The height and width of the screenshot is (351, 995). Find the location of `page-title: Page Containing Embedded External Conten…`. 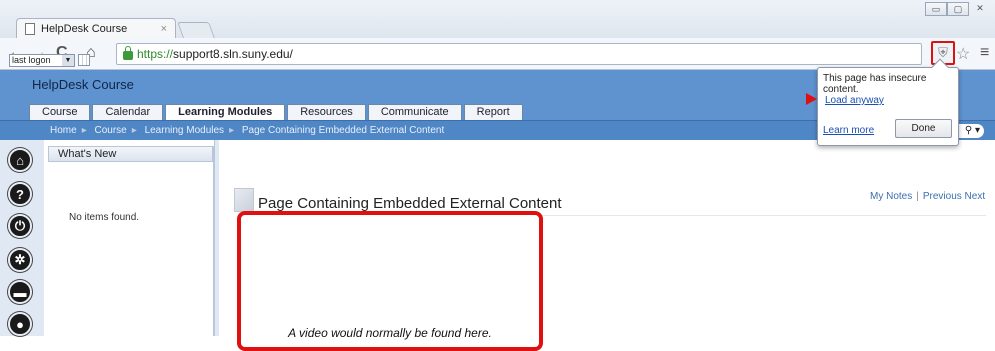

page-title: Page Containing Embedded External Conten… is located at coordinates (410, 203).